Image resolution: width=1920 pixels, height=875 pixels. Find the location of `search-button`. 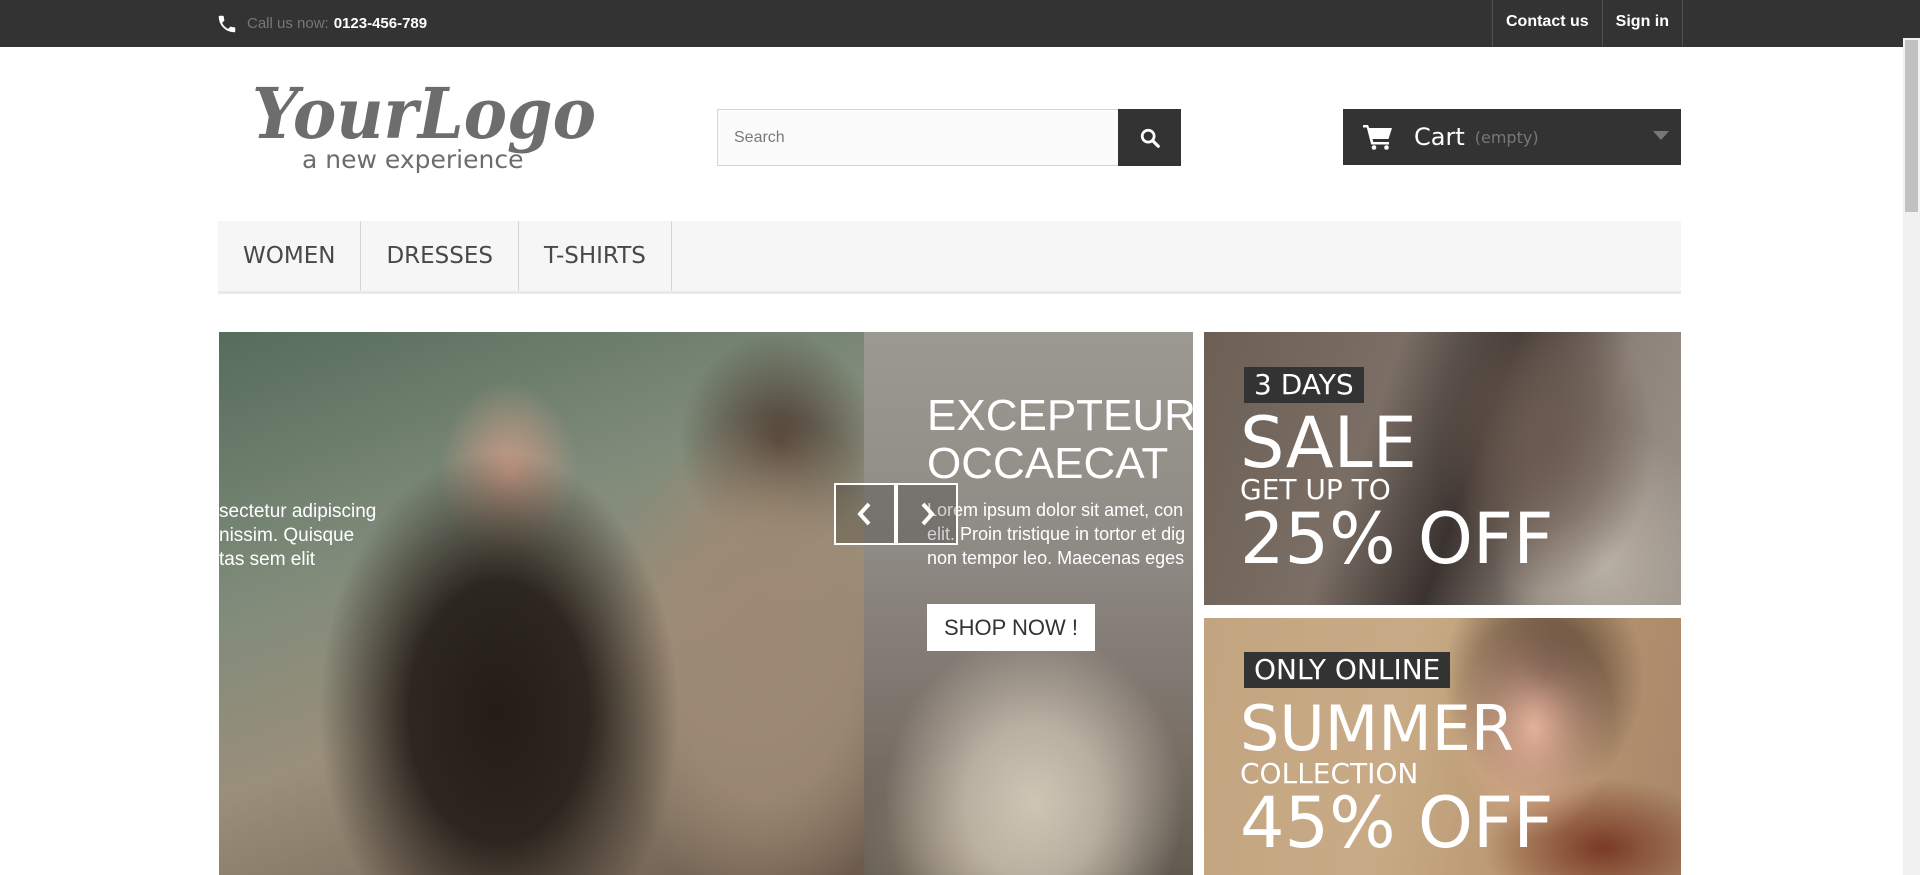

search-button is located at coordinates (1149, 137).